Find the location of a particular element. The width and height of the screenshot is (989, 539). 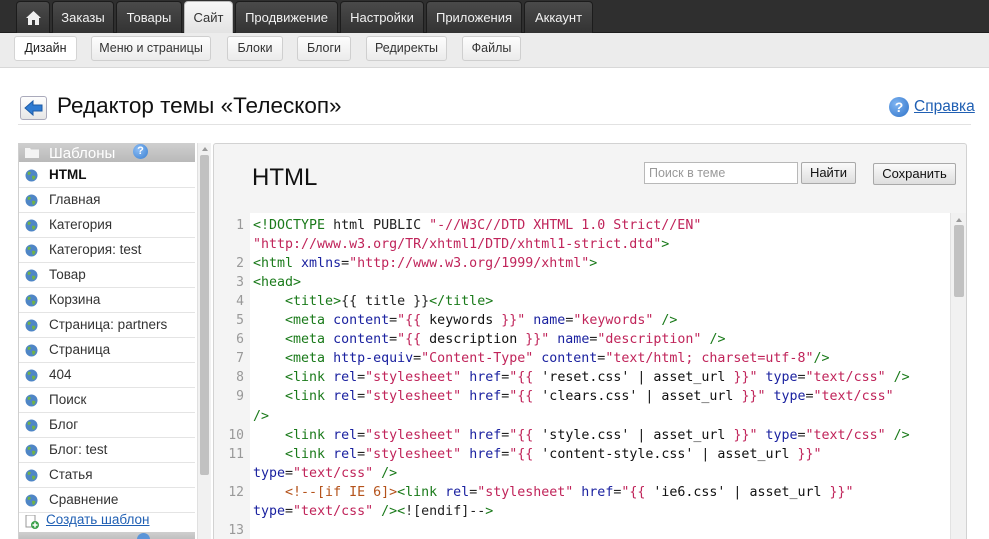

tab-account: Аккаунт is located at coordinates (558, 17).